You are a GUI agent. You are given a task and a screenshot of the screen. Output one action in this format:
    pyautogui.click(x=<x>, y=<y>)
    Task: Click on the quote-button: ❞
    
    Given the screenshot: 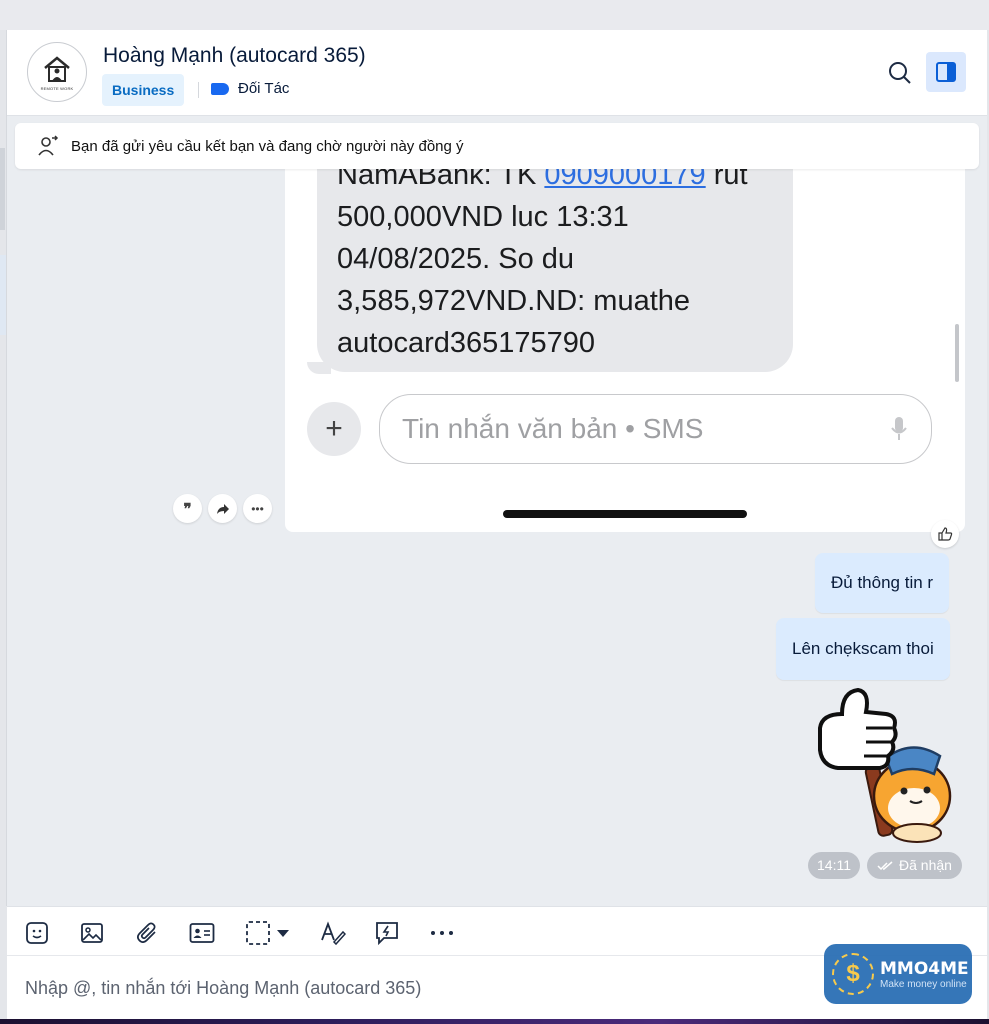 What is the action you would take?
    pyautogui.click(x=187, y=508)
    